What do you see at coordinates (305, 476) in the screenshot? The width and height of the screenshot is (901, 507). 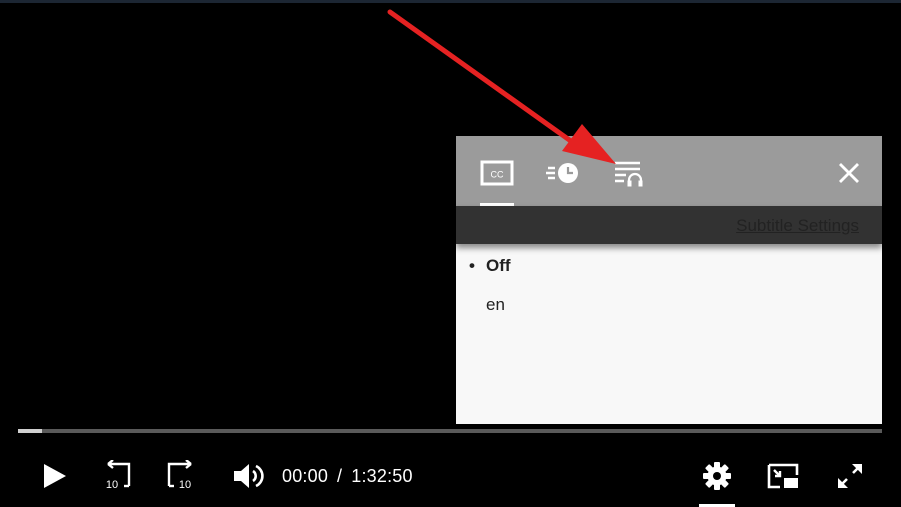 I see `current-time: 00:00` at bounding box center [305, 476].